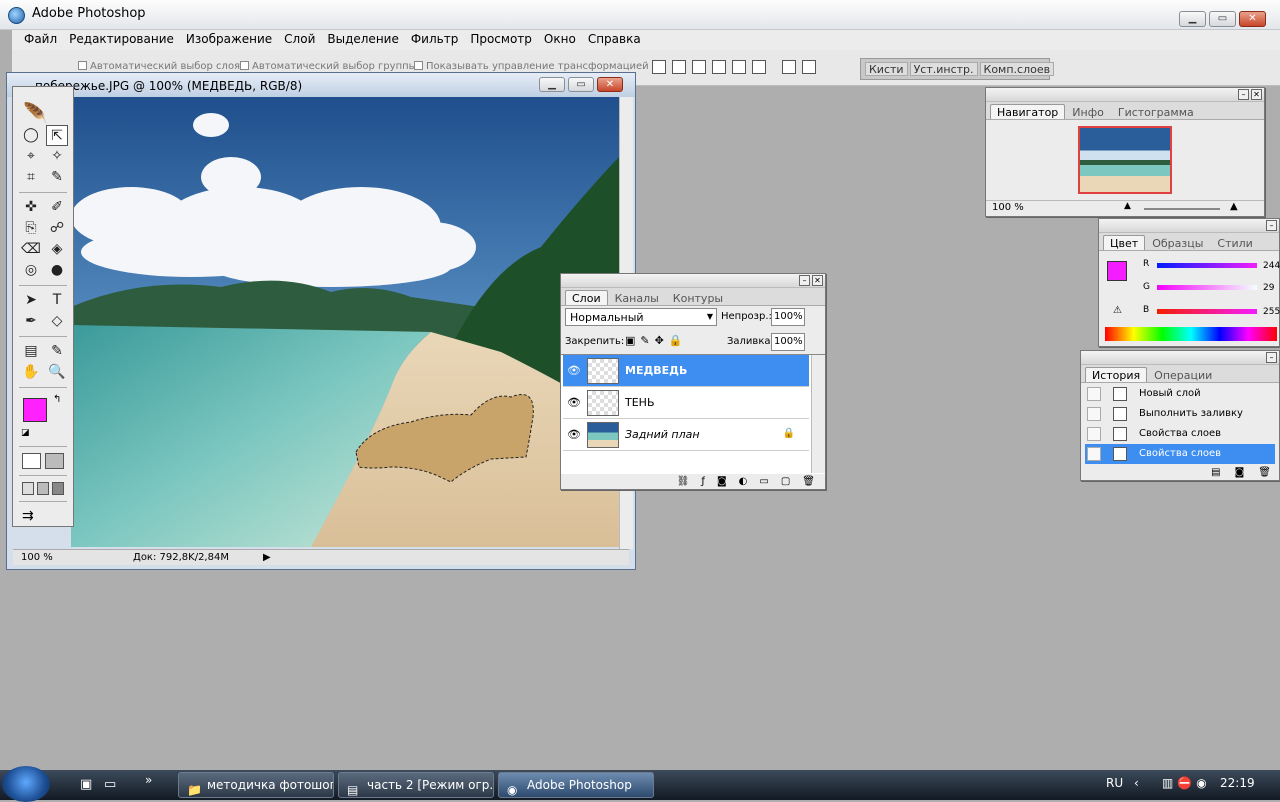 Image resolution: width=1280 pixels, height=802 pixels. Describe the element at coordinates (31, 249) in the screenshot. I see `eraser-tool-icon: ⌫` at that location.